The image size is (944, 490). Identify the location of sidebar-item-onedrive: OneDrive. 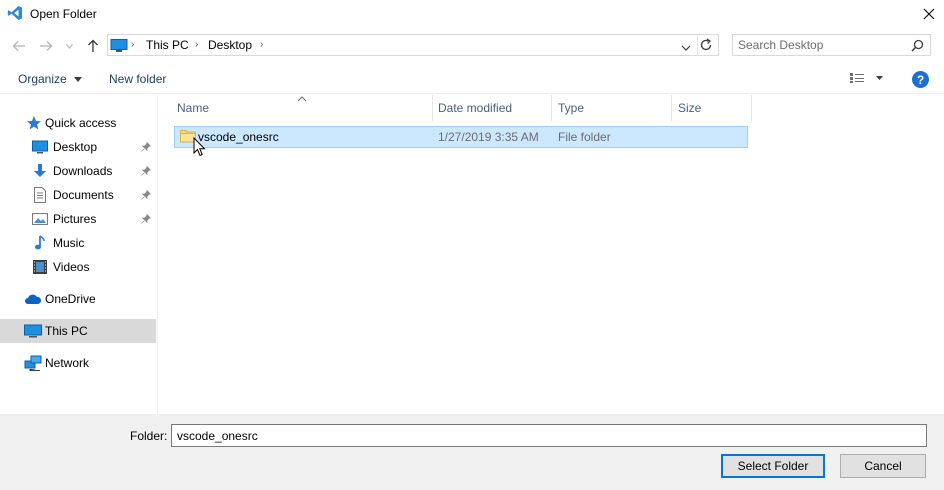
(78, 299).